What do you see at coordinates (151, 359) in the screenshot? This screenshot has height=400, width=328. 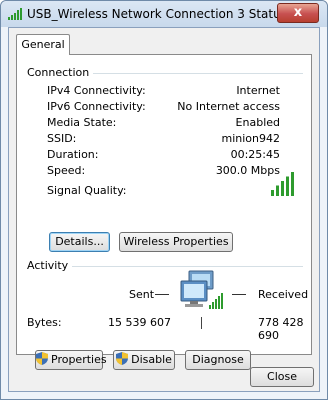 I see `disable-label: Disable` at bounding box center [151, 359].